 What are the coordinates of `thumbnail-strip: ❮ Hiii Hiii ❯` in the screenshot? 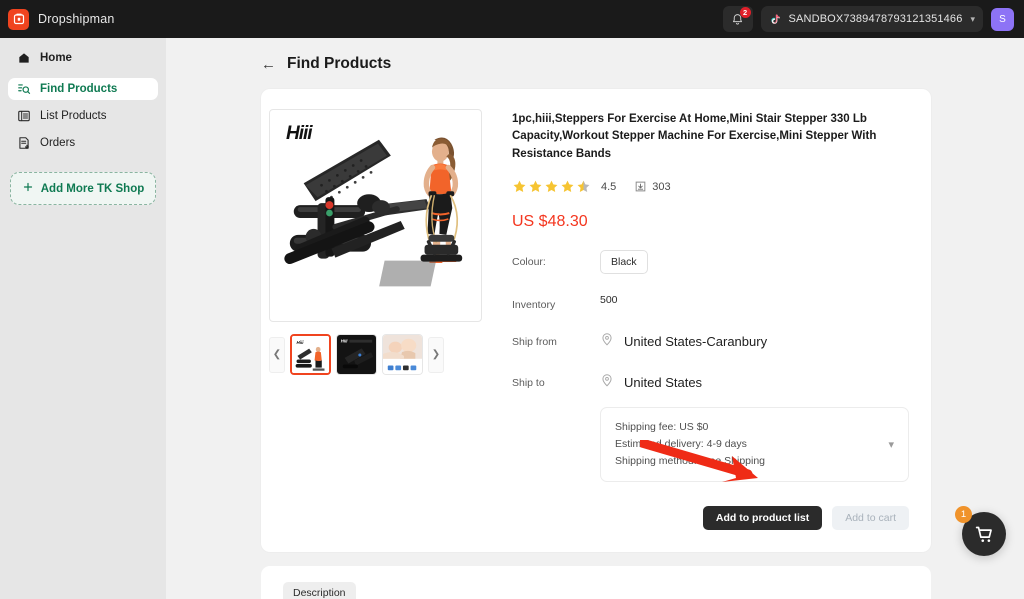 It's located at (379, 354).